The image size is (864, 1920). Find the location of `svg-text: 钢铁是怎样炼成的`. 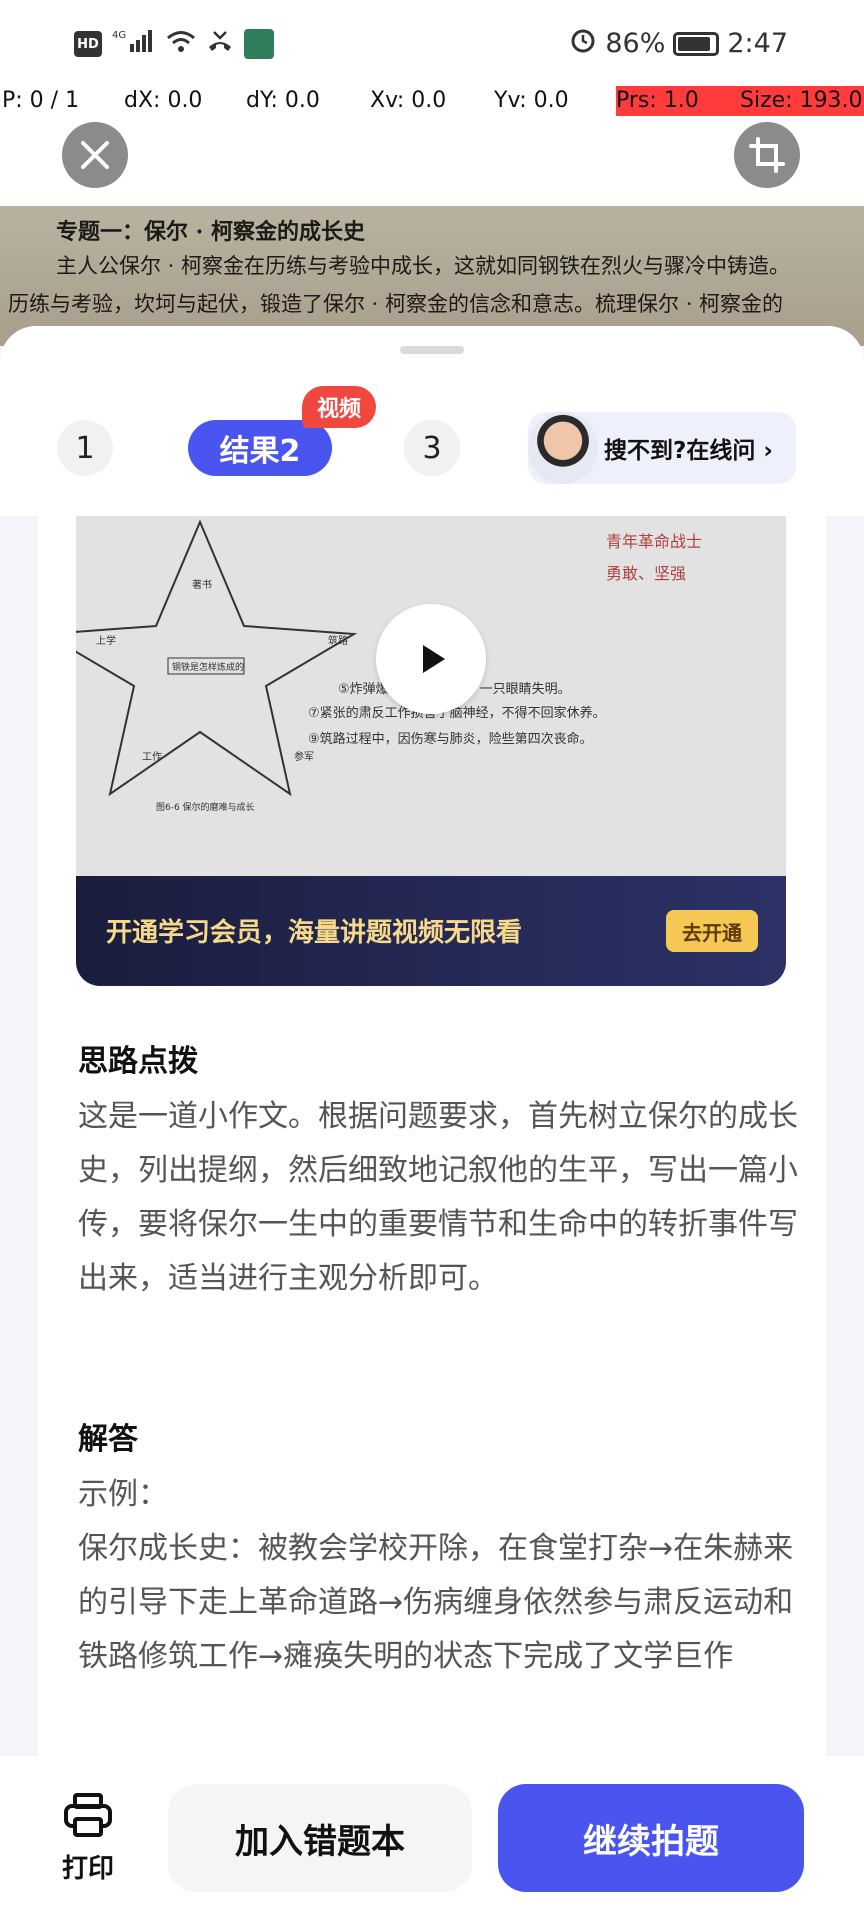

svg-text: 钢铁是怎样炼成的 is located at coordinates (208, 667).